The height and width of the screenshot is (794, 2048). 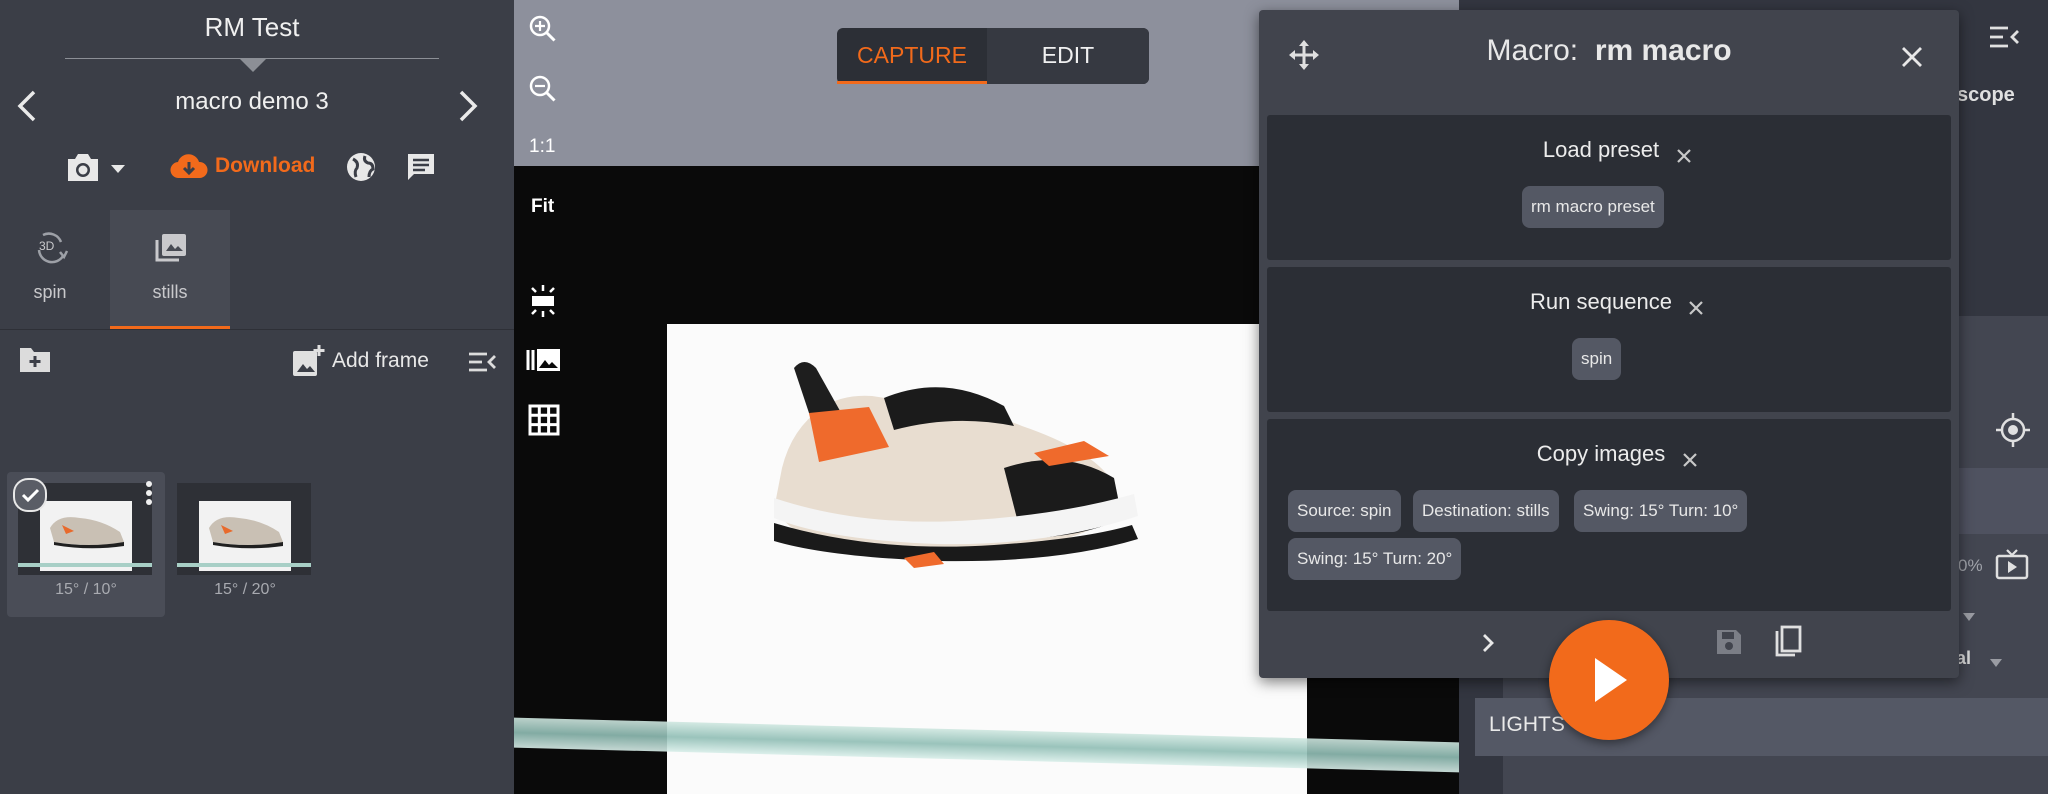 What do you see at coordinates (252, 27) in the screenshot?
I see `project-title: RM Test` at bounding box center [252, 27].